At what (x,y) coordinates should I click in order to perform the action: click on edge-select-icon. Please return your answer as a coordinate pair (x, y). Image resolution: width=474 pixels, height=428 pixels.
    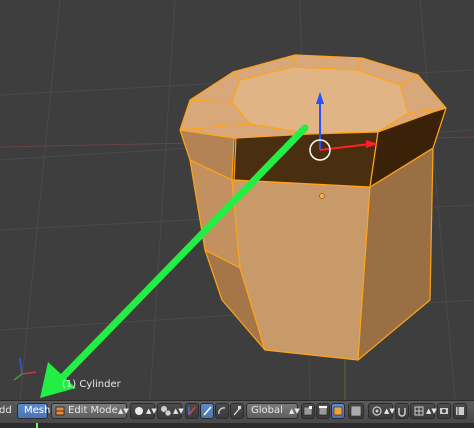
    Looking at the image, I should click on (323, 411).